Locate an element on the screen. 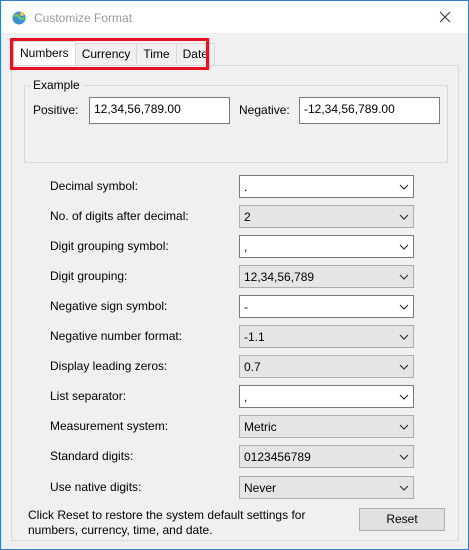 The height and width of the screenshot is (550, 469). digit-grouping-label: Digit grouping: is located at coordinates (89, 276).